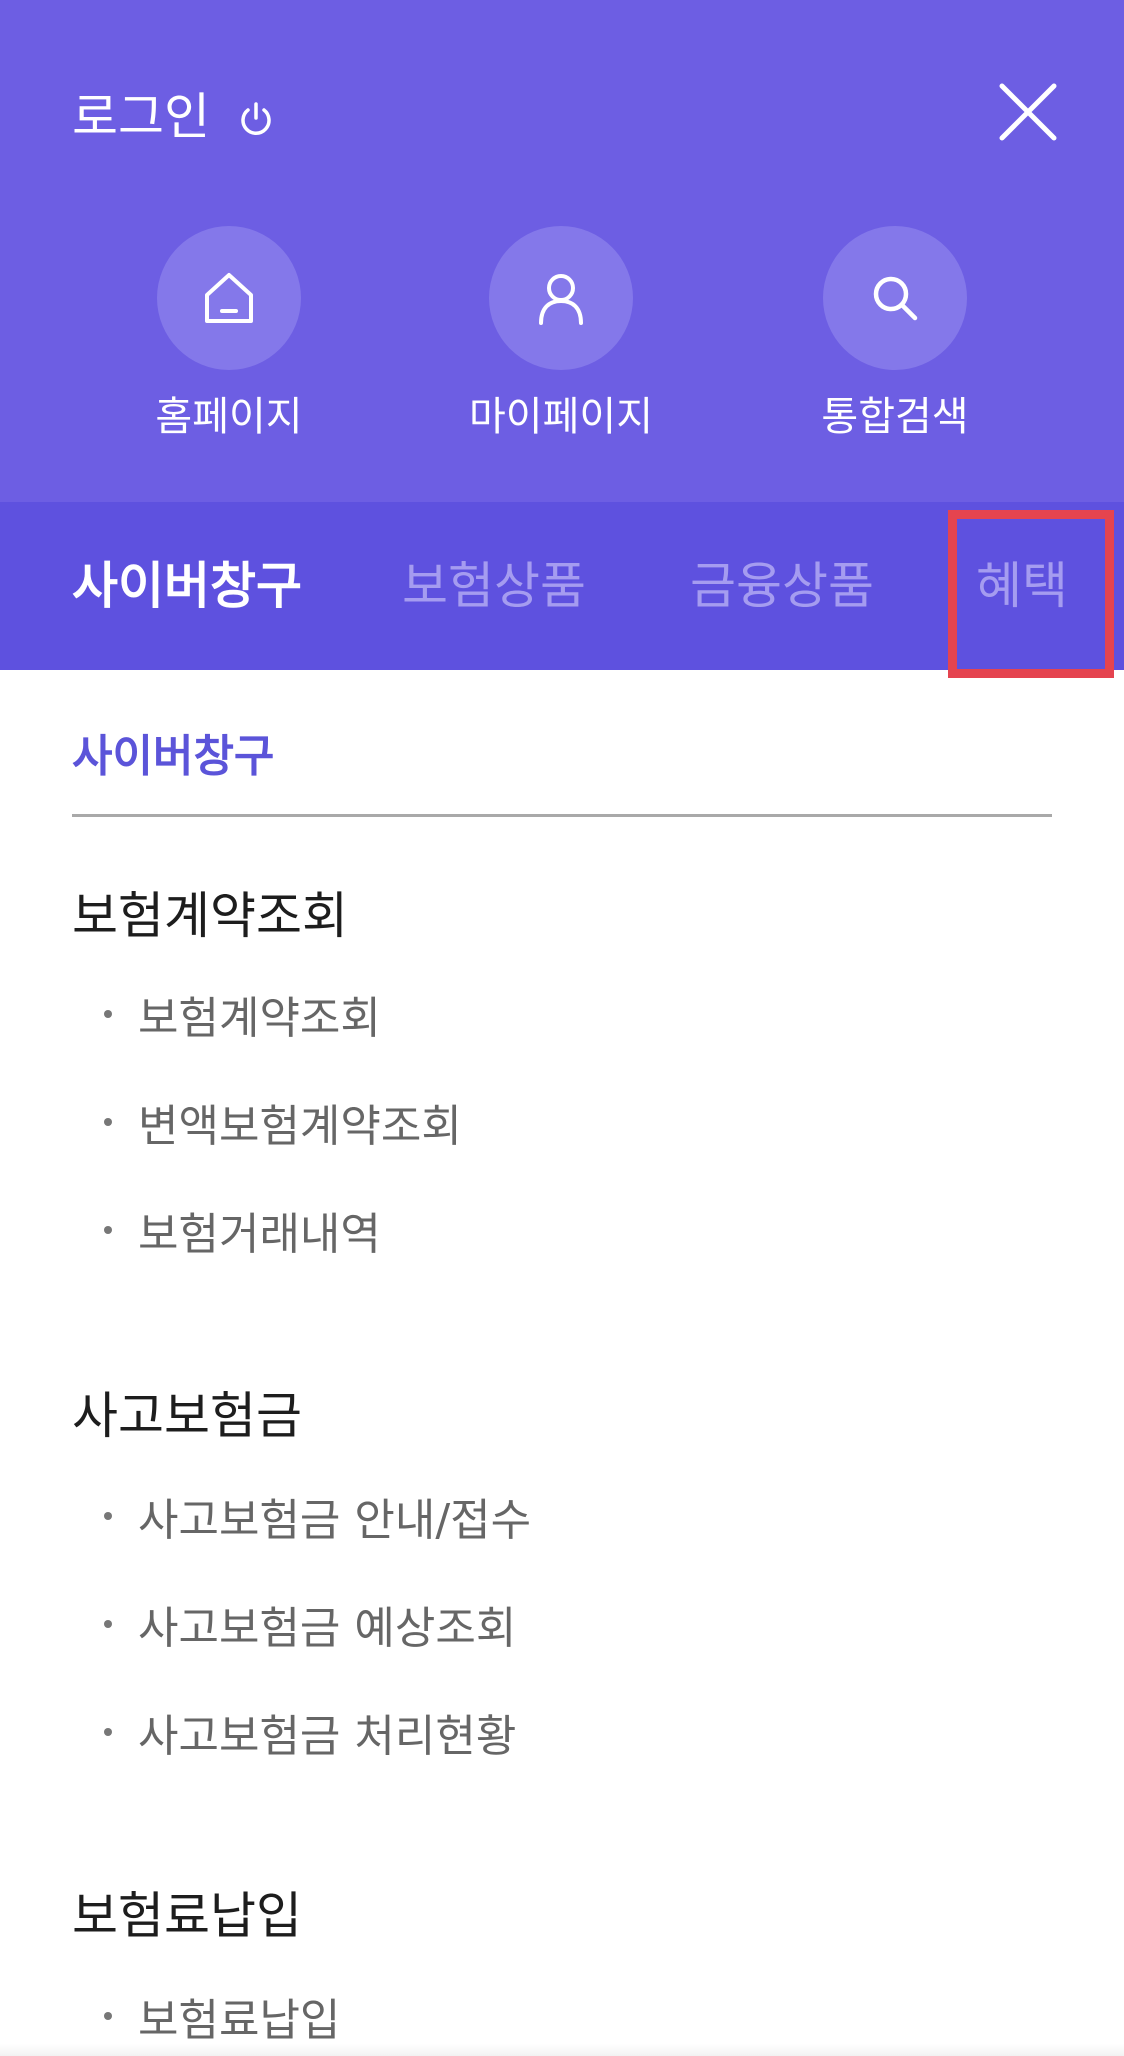 This screenshot has width=1124, height=2056. I want to click on homepage-icon-circle, so click(229, 298).